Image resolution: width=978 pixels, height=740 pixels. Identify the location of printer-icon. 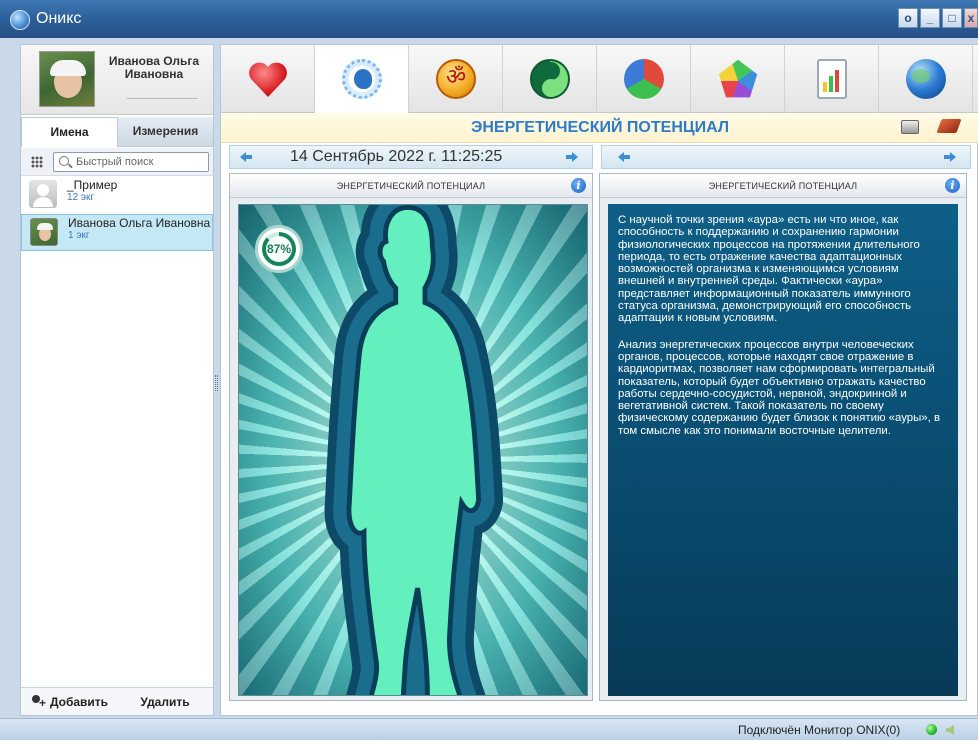
(910, 127).